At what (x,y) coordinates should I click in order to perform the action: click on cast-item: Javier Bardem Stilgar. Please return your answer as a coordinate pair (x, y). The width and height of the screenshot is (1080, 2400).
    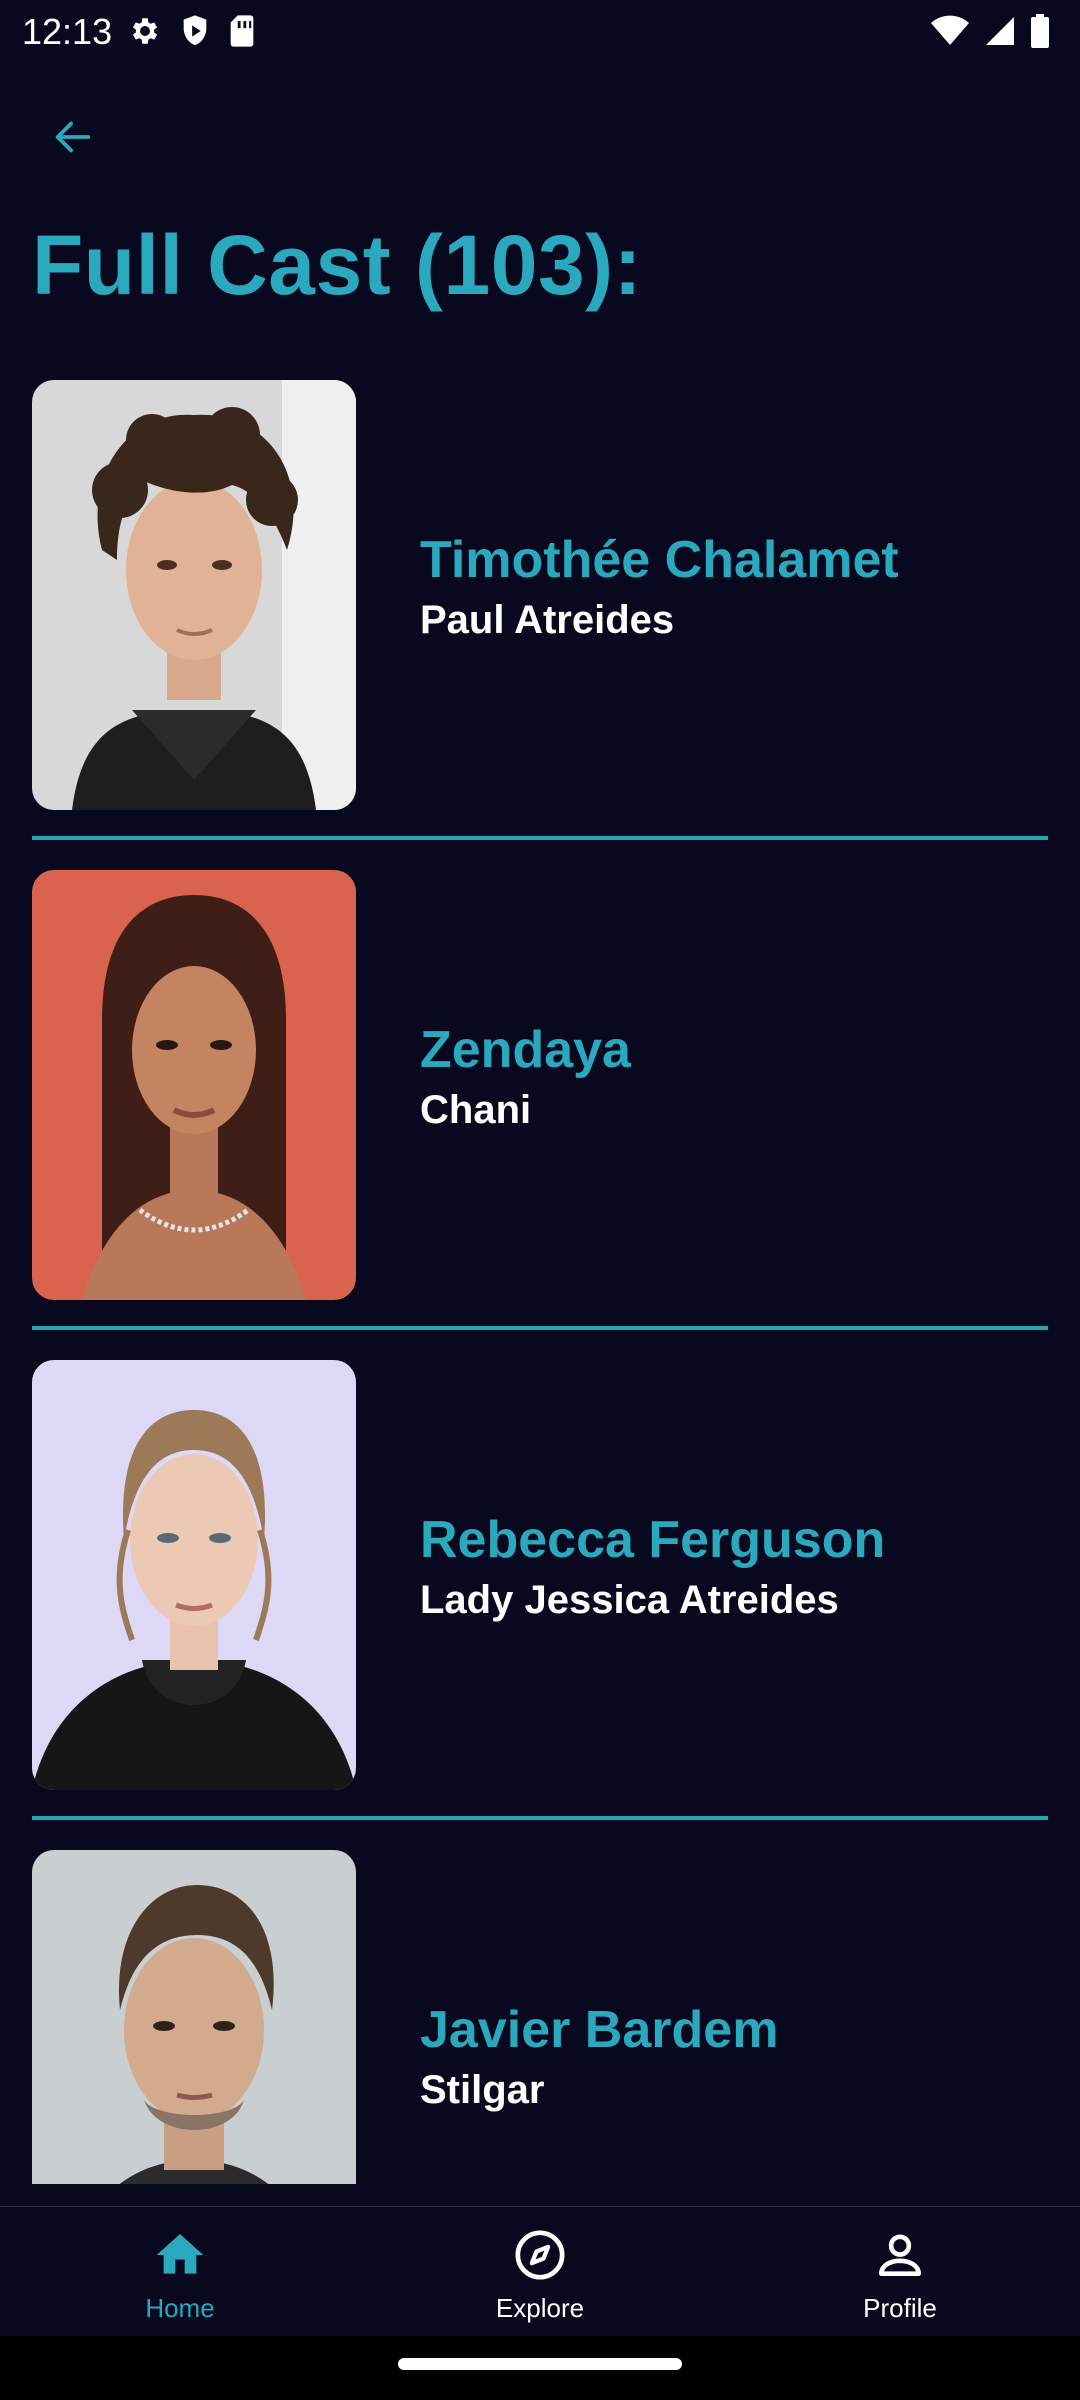
    Looking at the image, I should click on (540, 2016).